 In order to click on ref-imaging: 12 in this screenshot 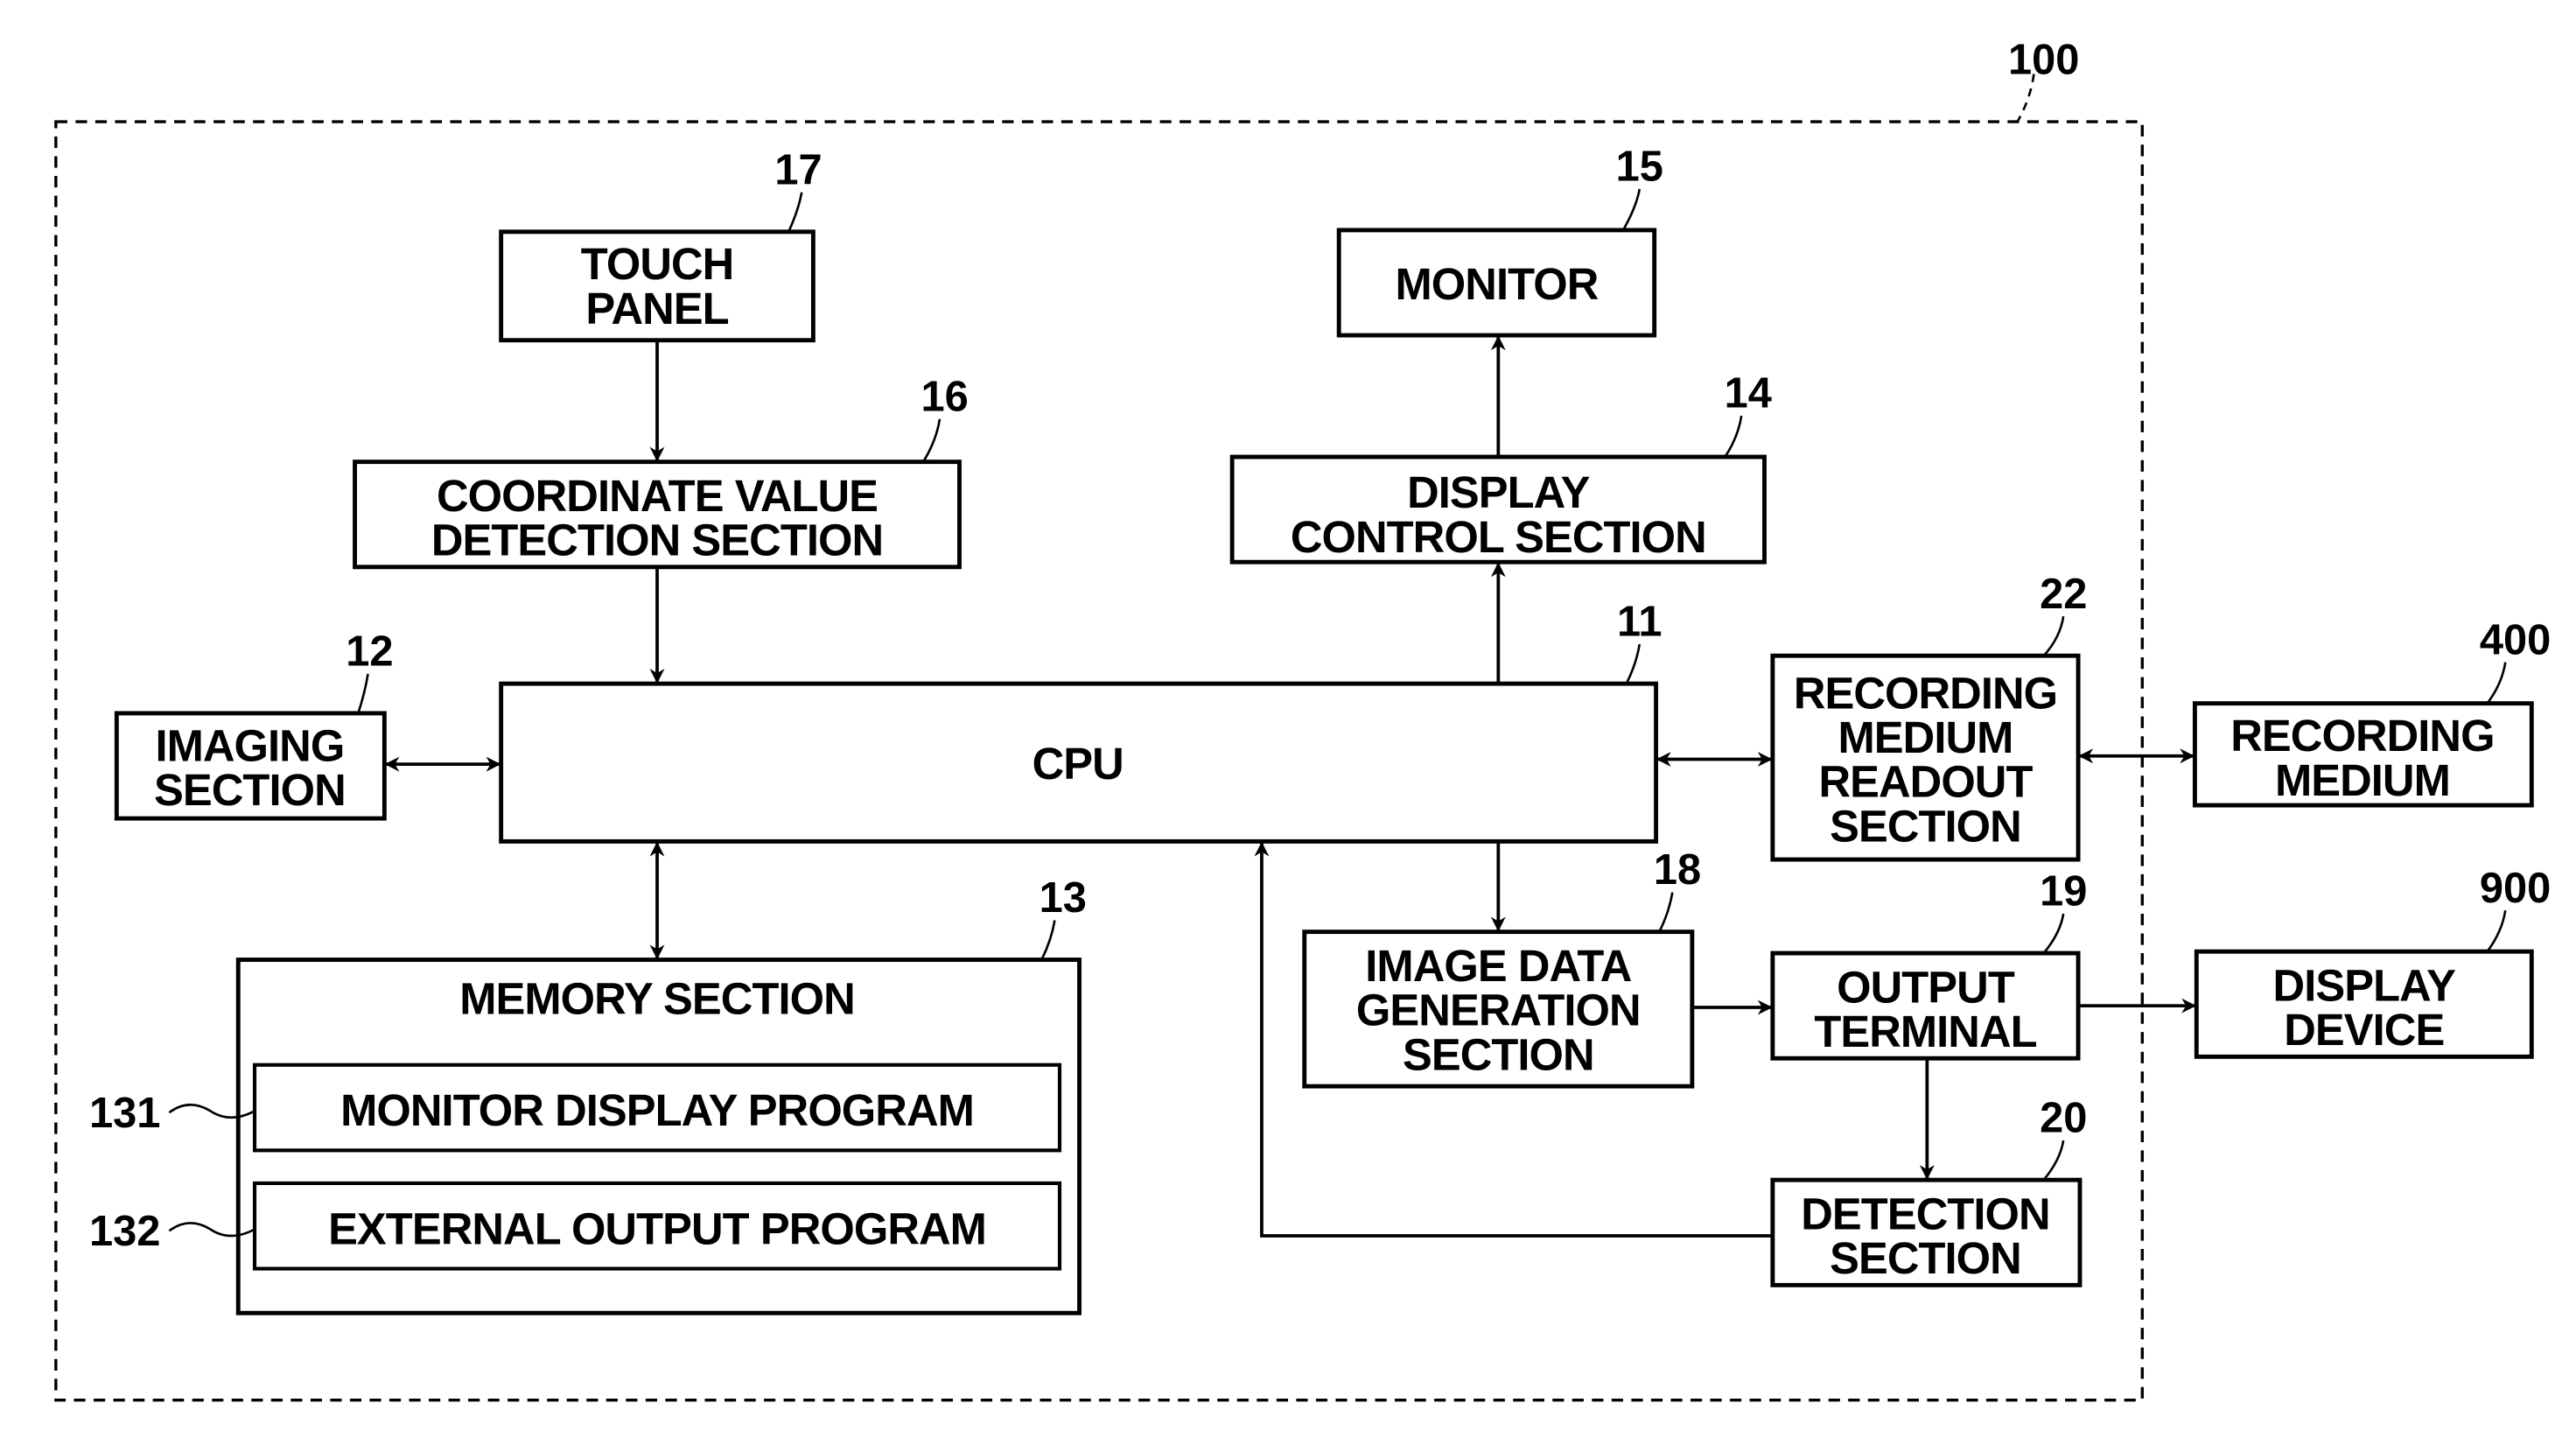, I will do `click(369, 651)`.